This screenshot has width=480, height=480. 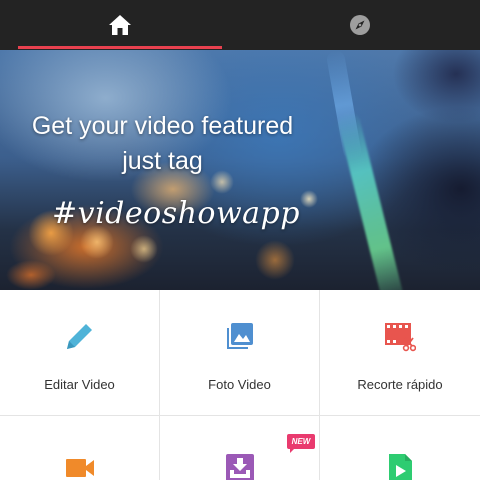 I want to click on tab-indicator, so click(x=120, y=47).